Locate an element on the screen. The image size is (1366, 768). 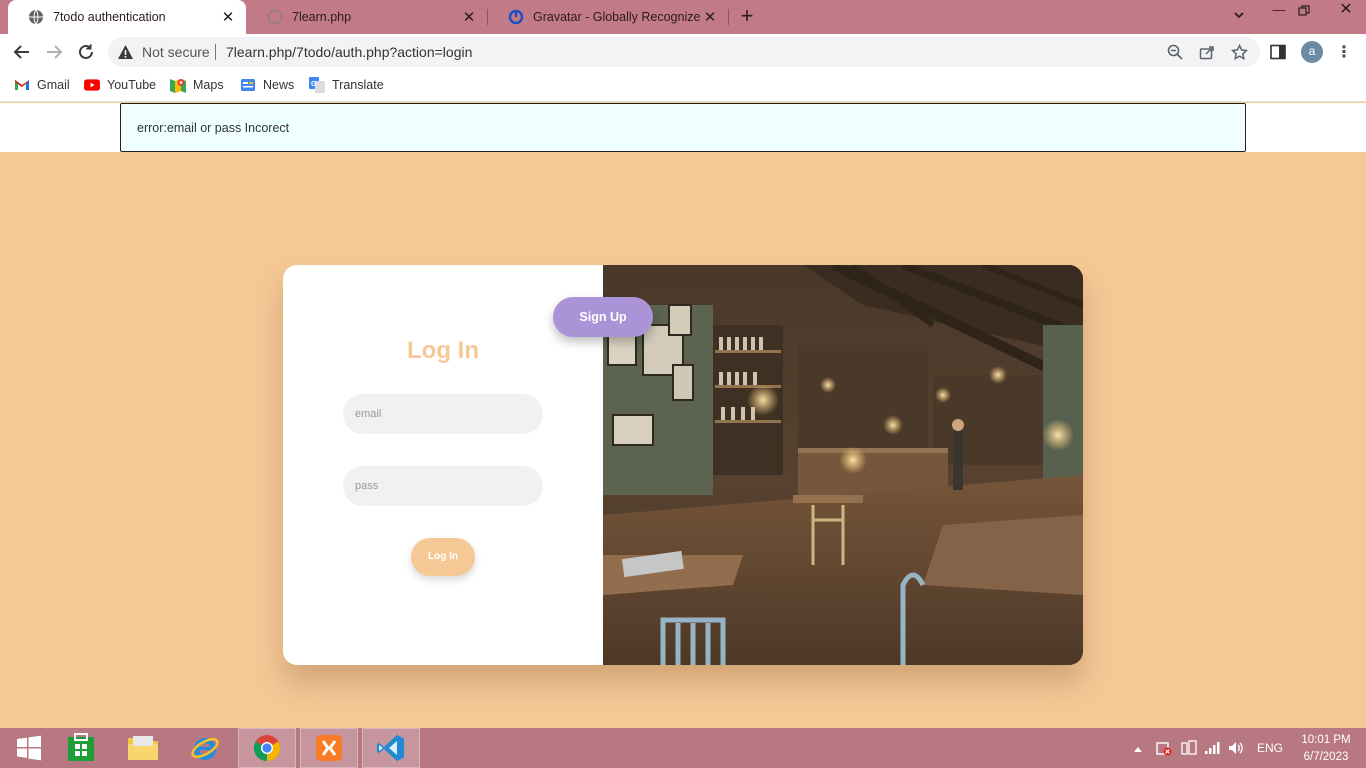
login-button: Log In is located at coordinates (443, 557).